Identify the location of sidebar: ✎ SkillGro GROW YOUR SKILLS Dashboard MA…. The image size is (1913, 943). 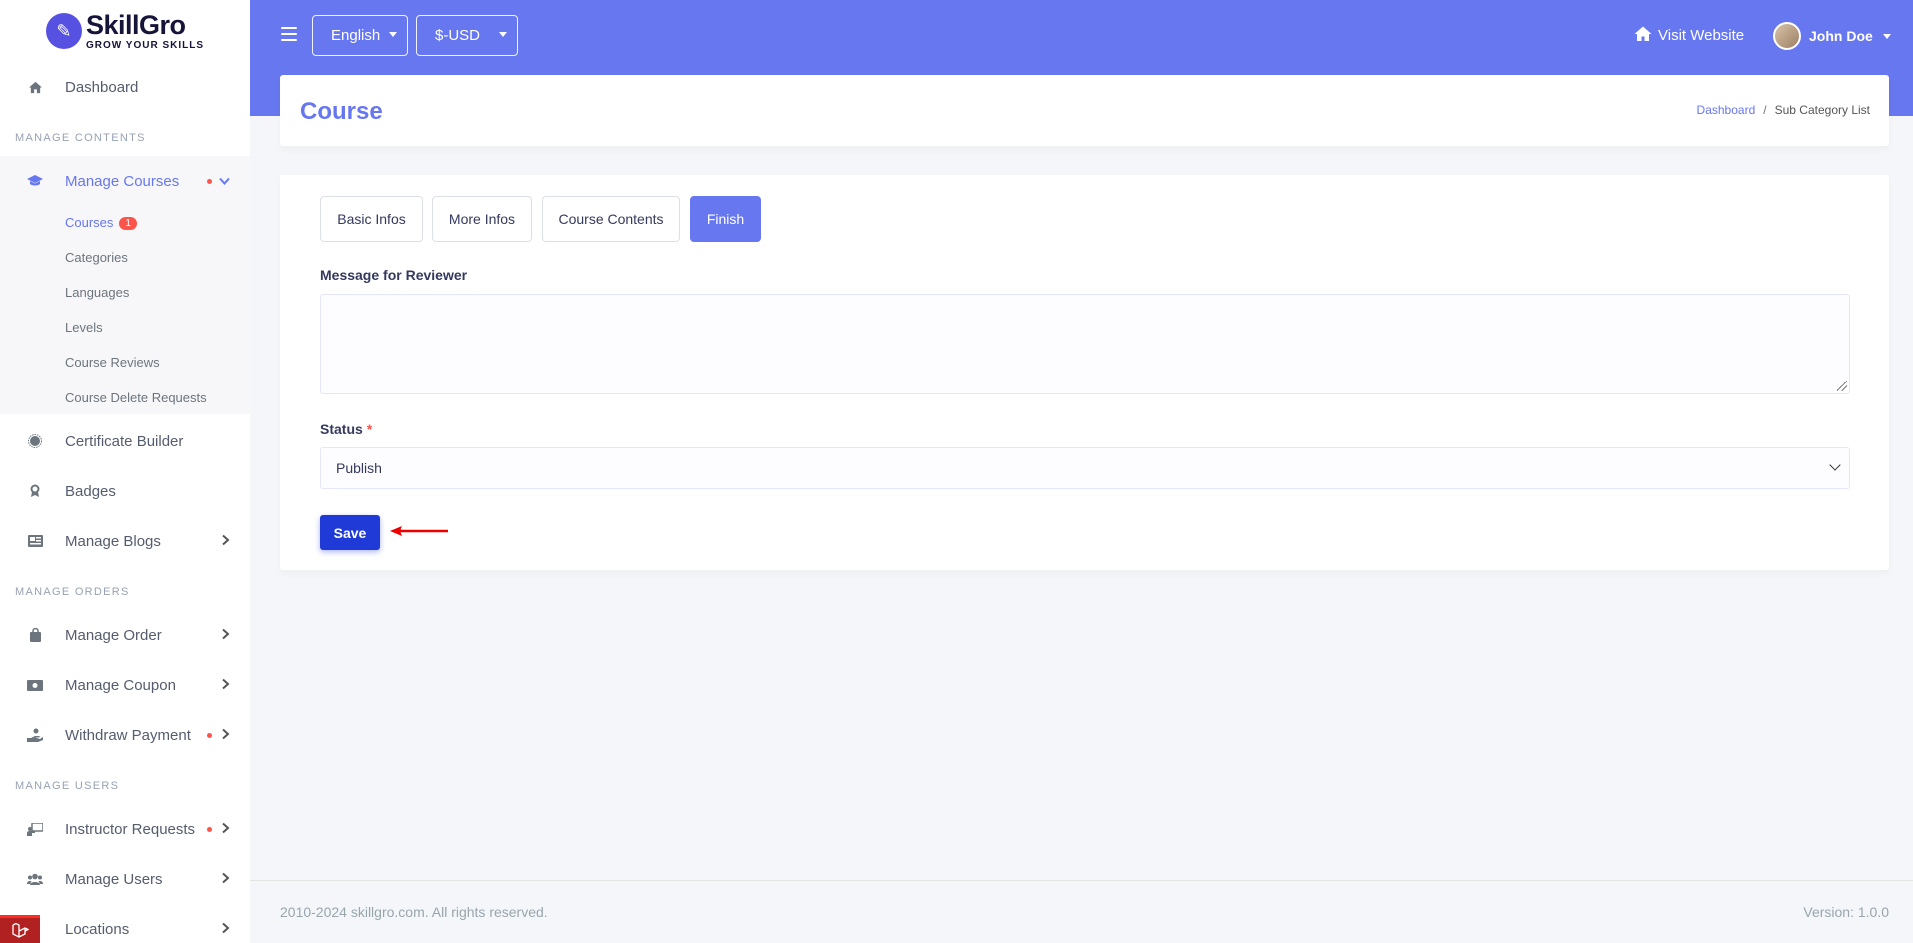
(125, 471).